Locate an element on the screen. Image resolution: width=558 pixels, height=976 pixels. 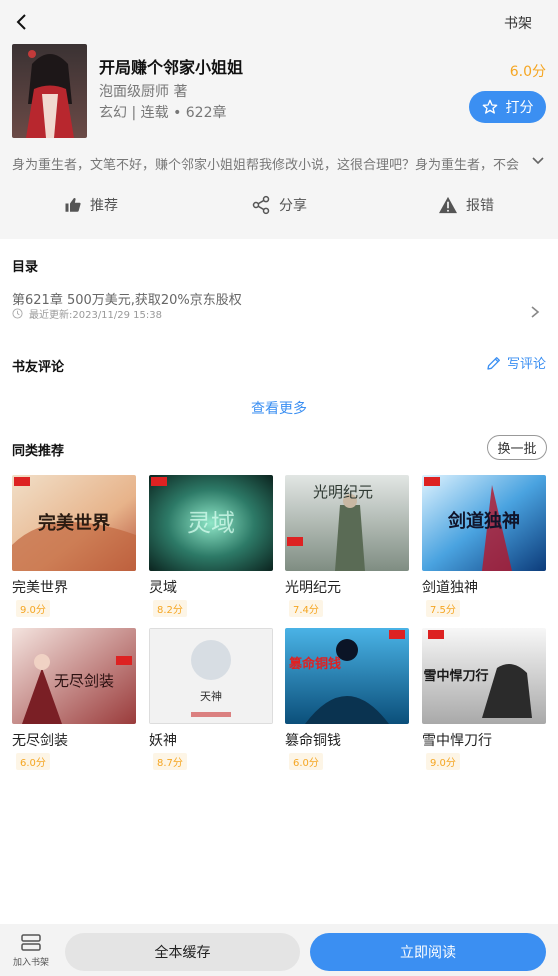
recommend-book-6: 天神 妖神 8.7分 is located at coordinates (211, 699).